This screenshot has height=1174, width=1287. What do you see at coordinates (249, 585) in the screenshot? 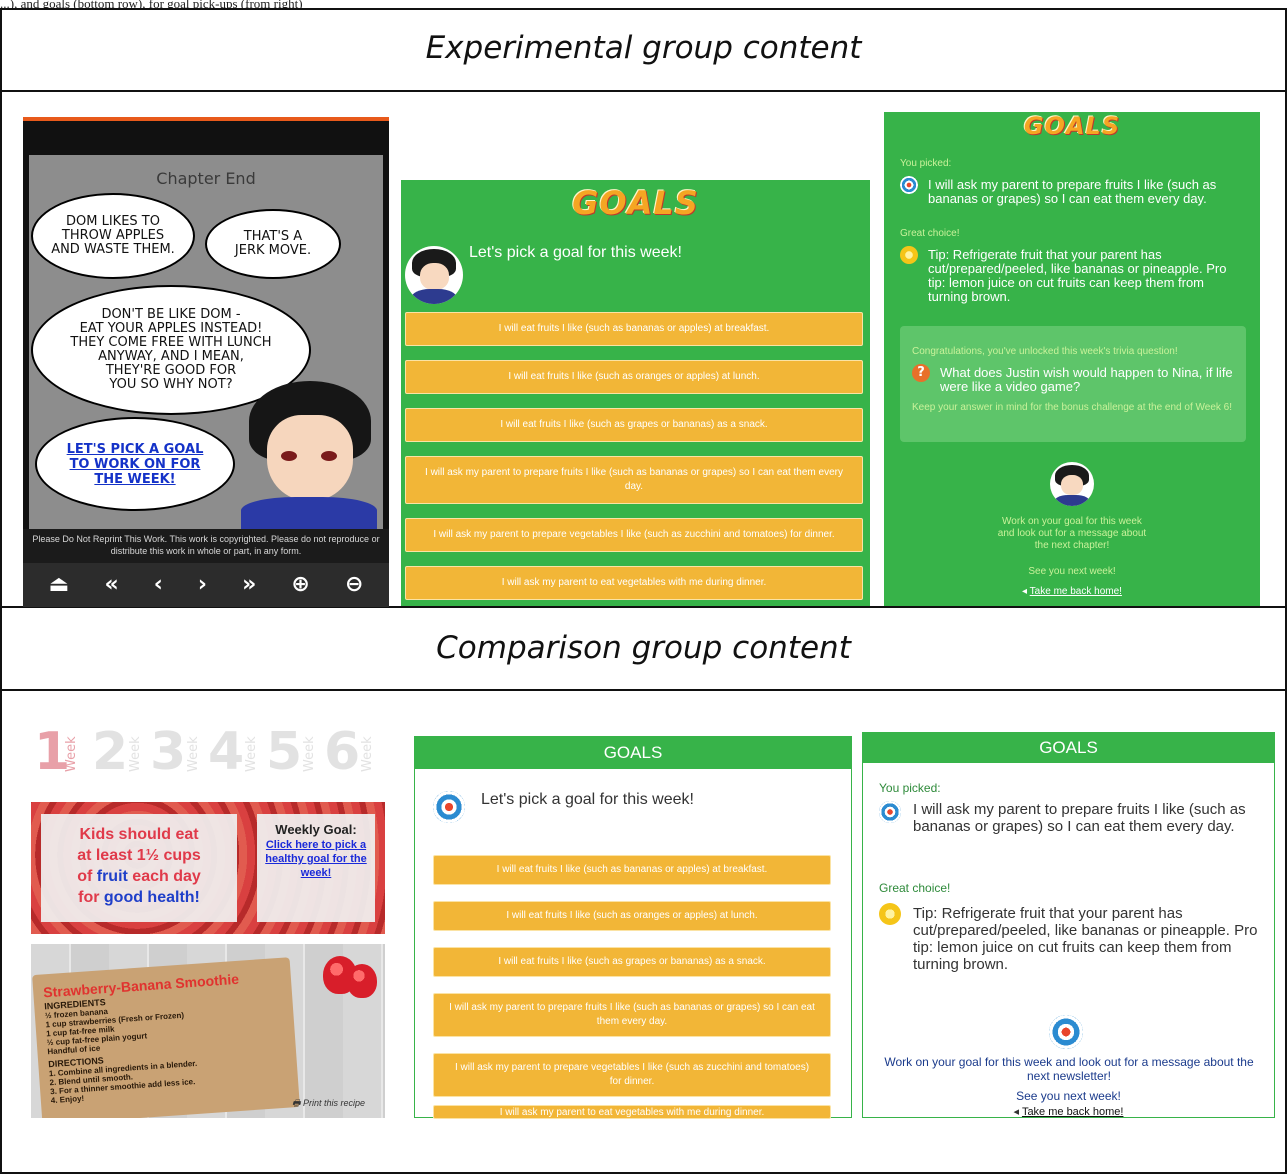
I see `last-page-icon: »` at bounding box center [249, 585].